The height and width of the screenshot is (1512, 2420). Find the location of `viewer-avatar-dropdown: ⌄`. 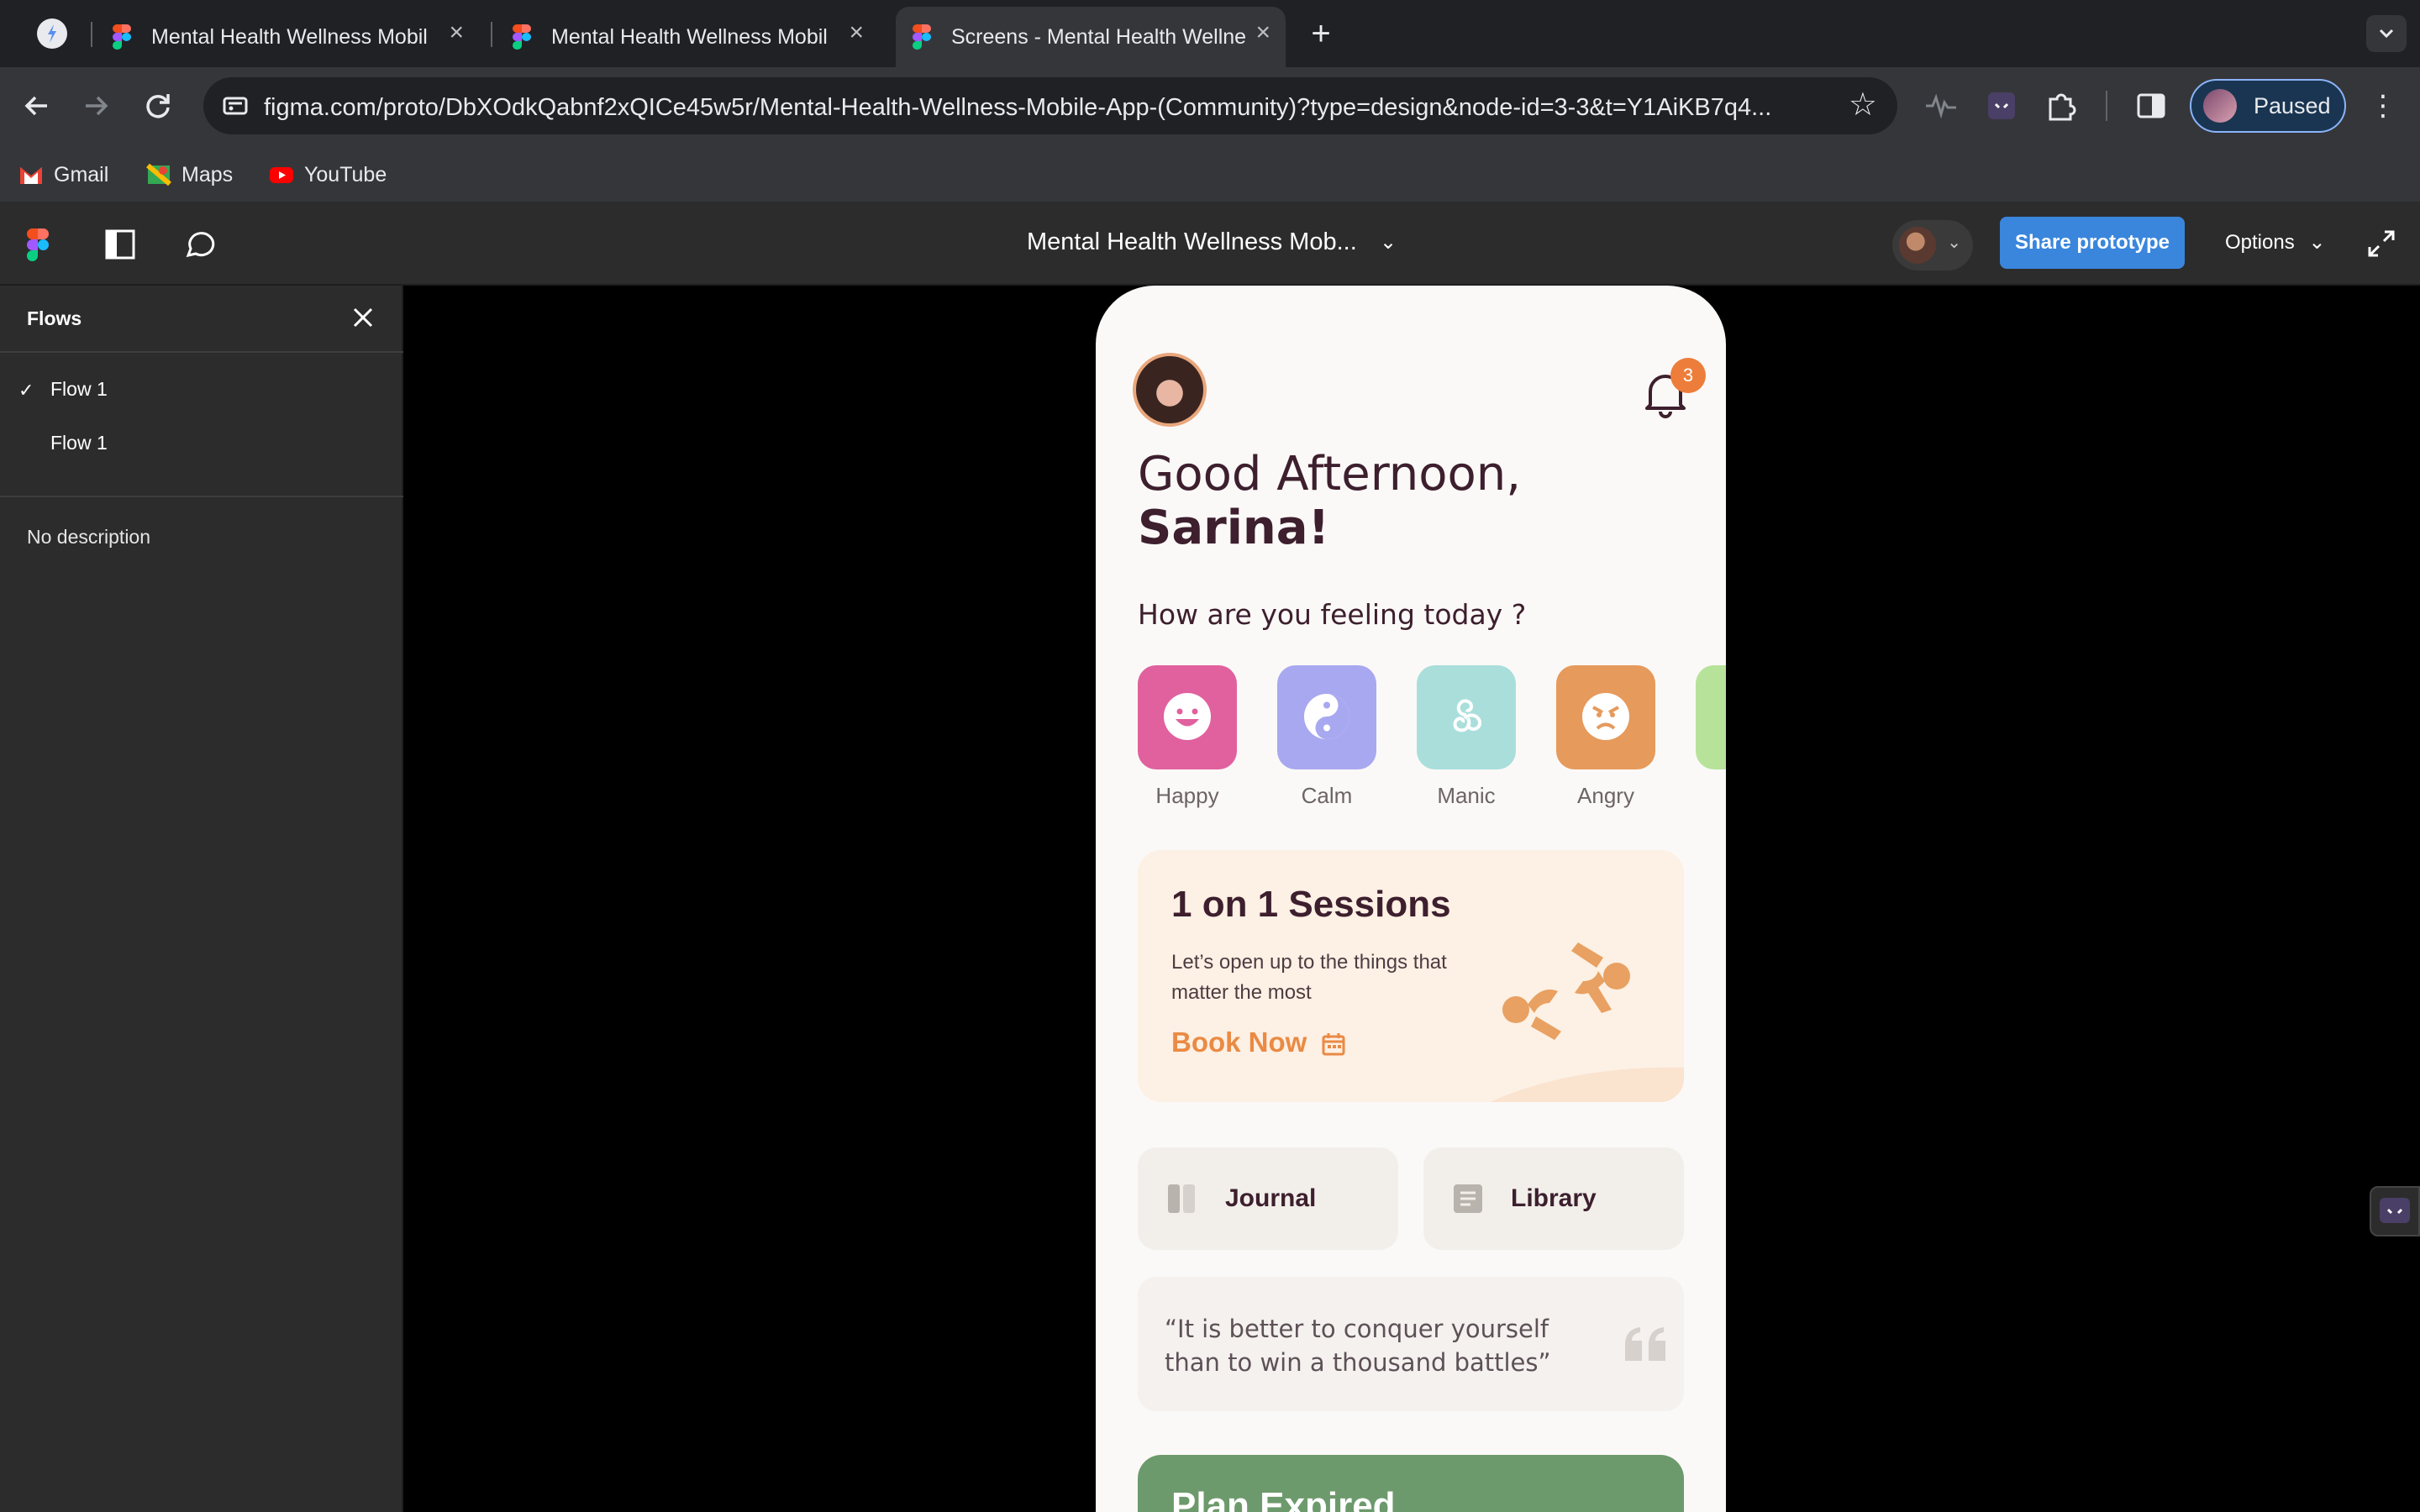

viewer-avatar-dropdown: ⌄ is located at coordinates (1932, 245).